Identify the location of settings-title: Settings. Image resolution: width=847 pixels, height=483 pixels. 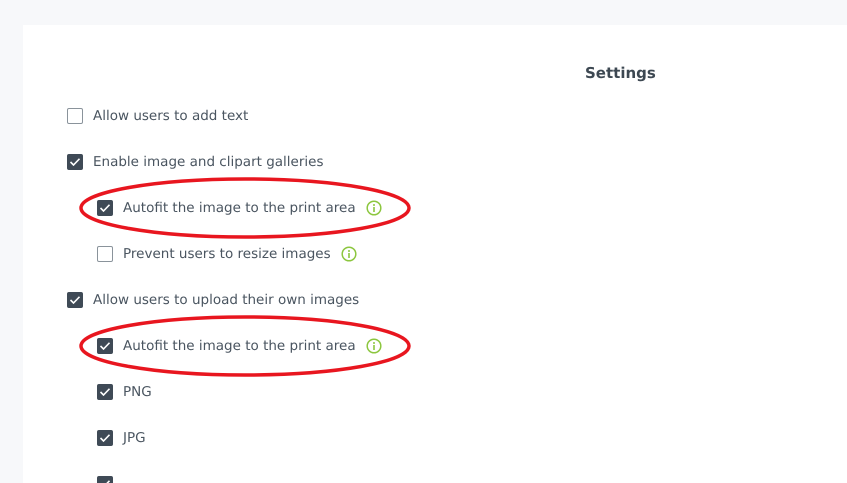
(620, 73).